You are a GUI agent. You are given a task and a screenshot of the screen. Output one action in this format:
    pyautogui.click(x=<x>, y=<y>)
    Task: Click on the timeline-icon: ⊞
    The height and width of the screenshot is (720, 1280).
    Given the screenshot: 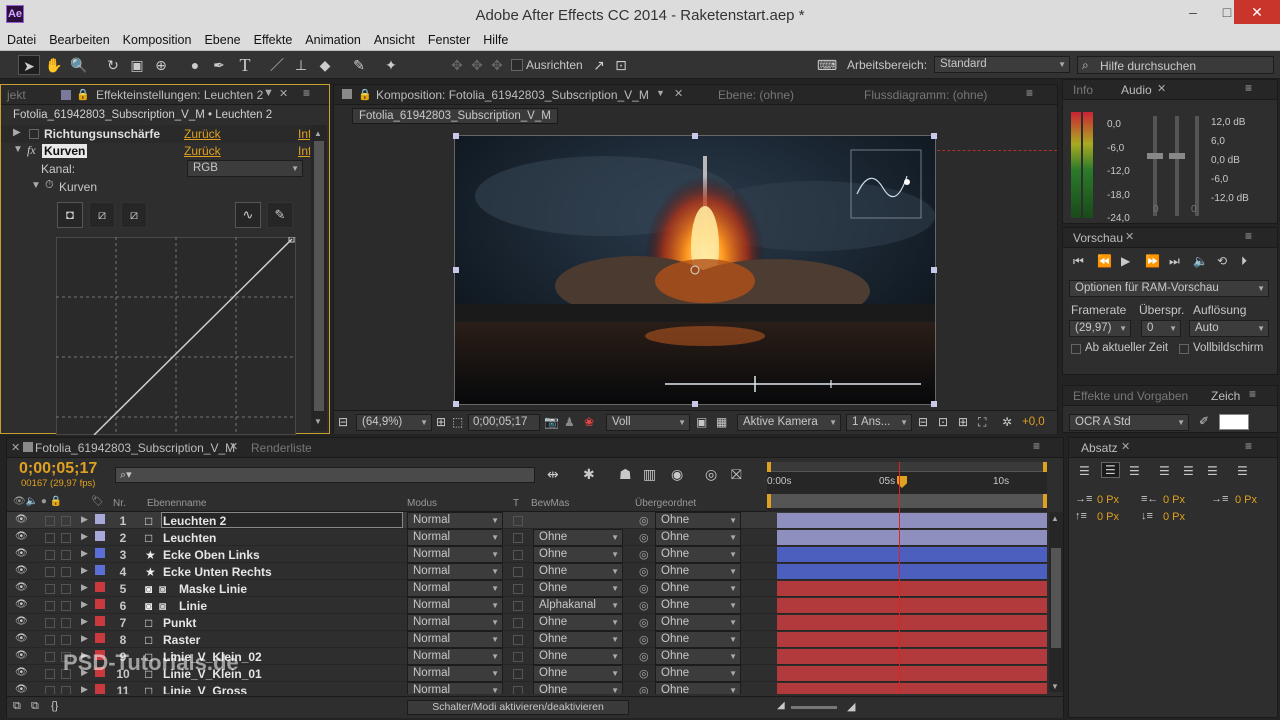 What is the action you would take?
    pyautogui.click(x=963, y=422)
    